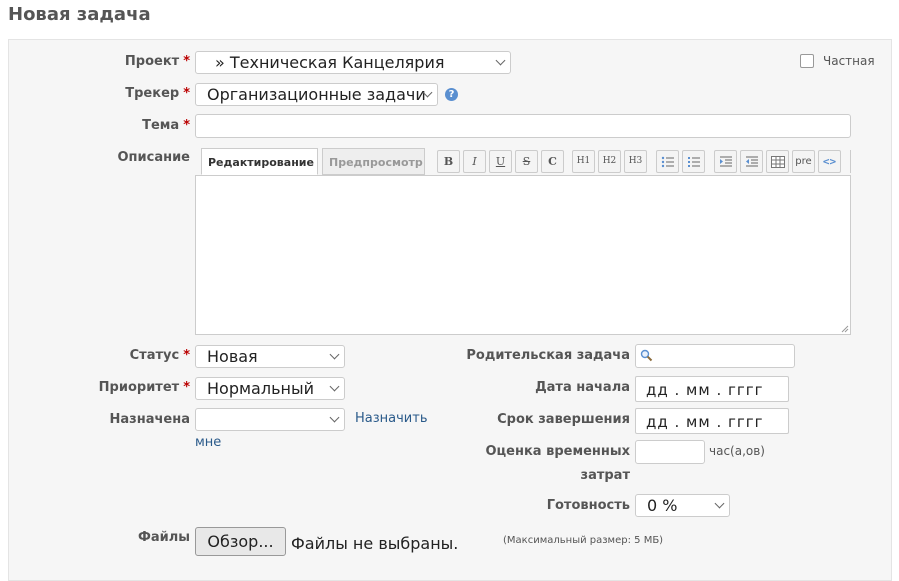  What do you see at coordinates (845, 329) in the screenshot?
I see `resize-handle-icon` at bounding box center [845, 329].